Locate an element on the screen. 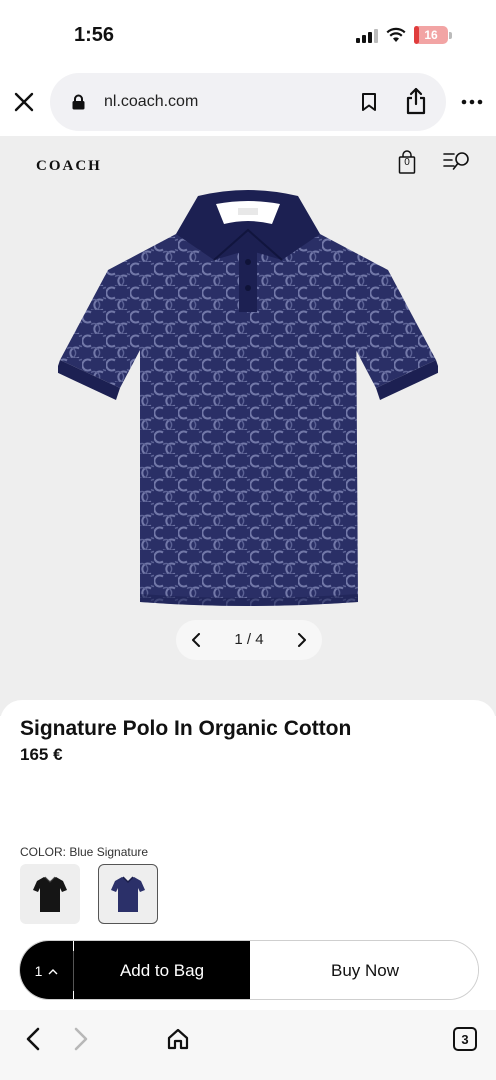 Image resolution: width=496 pixels, height=1080 pixels. more-icon is located at coordinates (472, 102).